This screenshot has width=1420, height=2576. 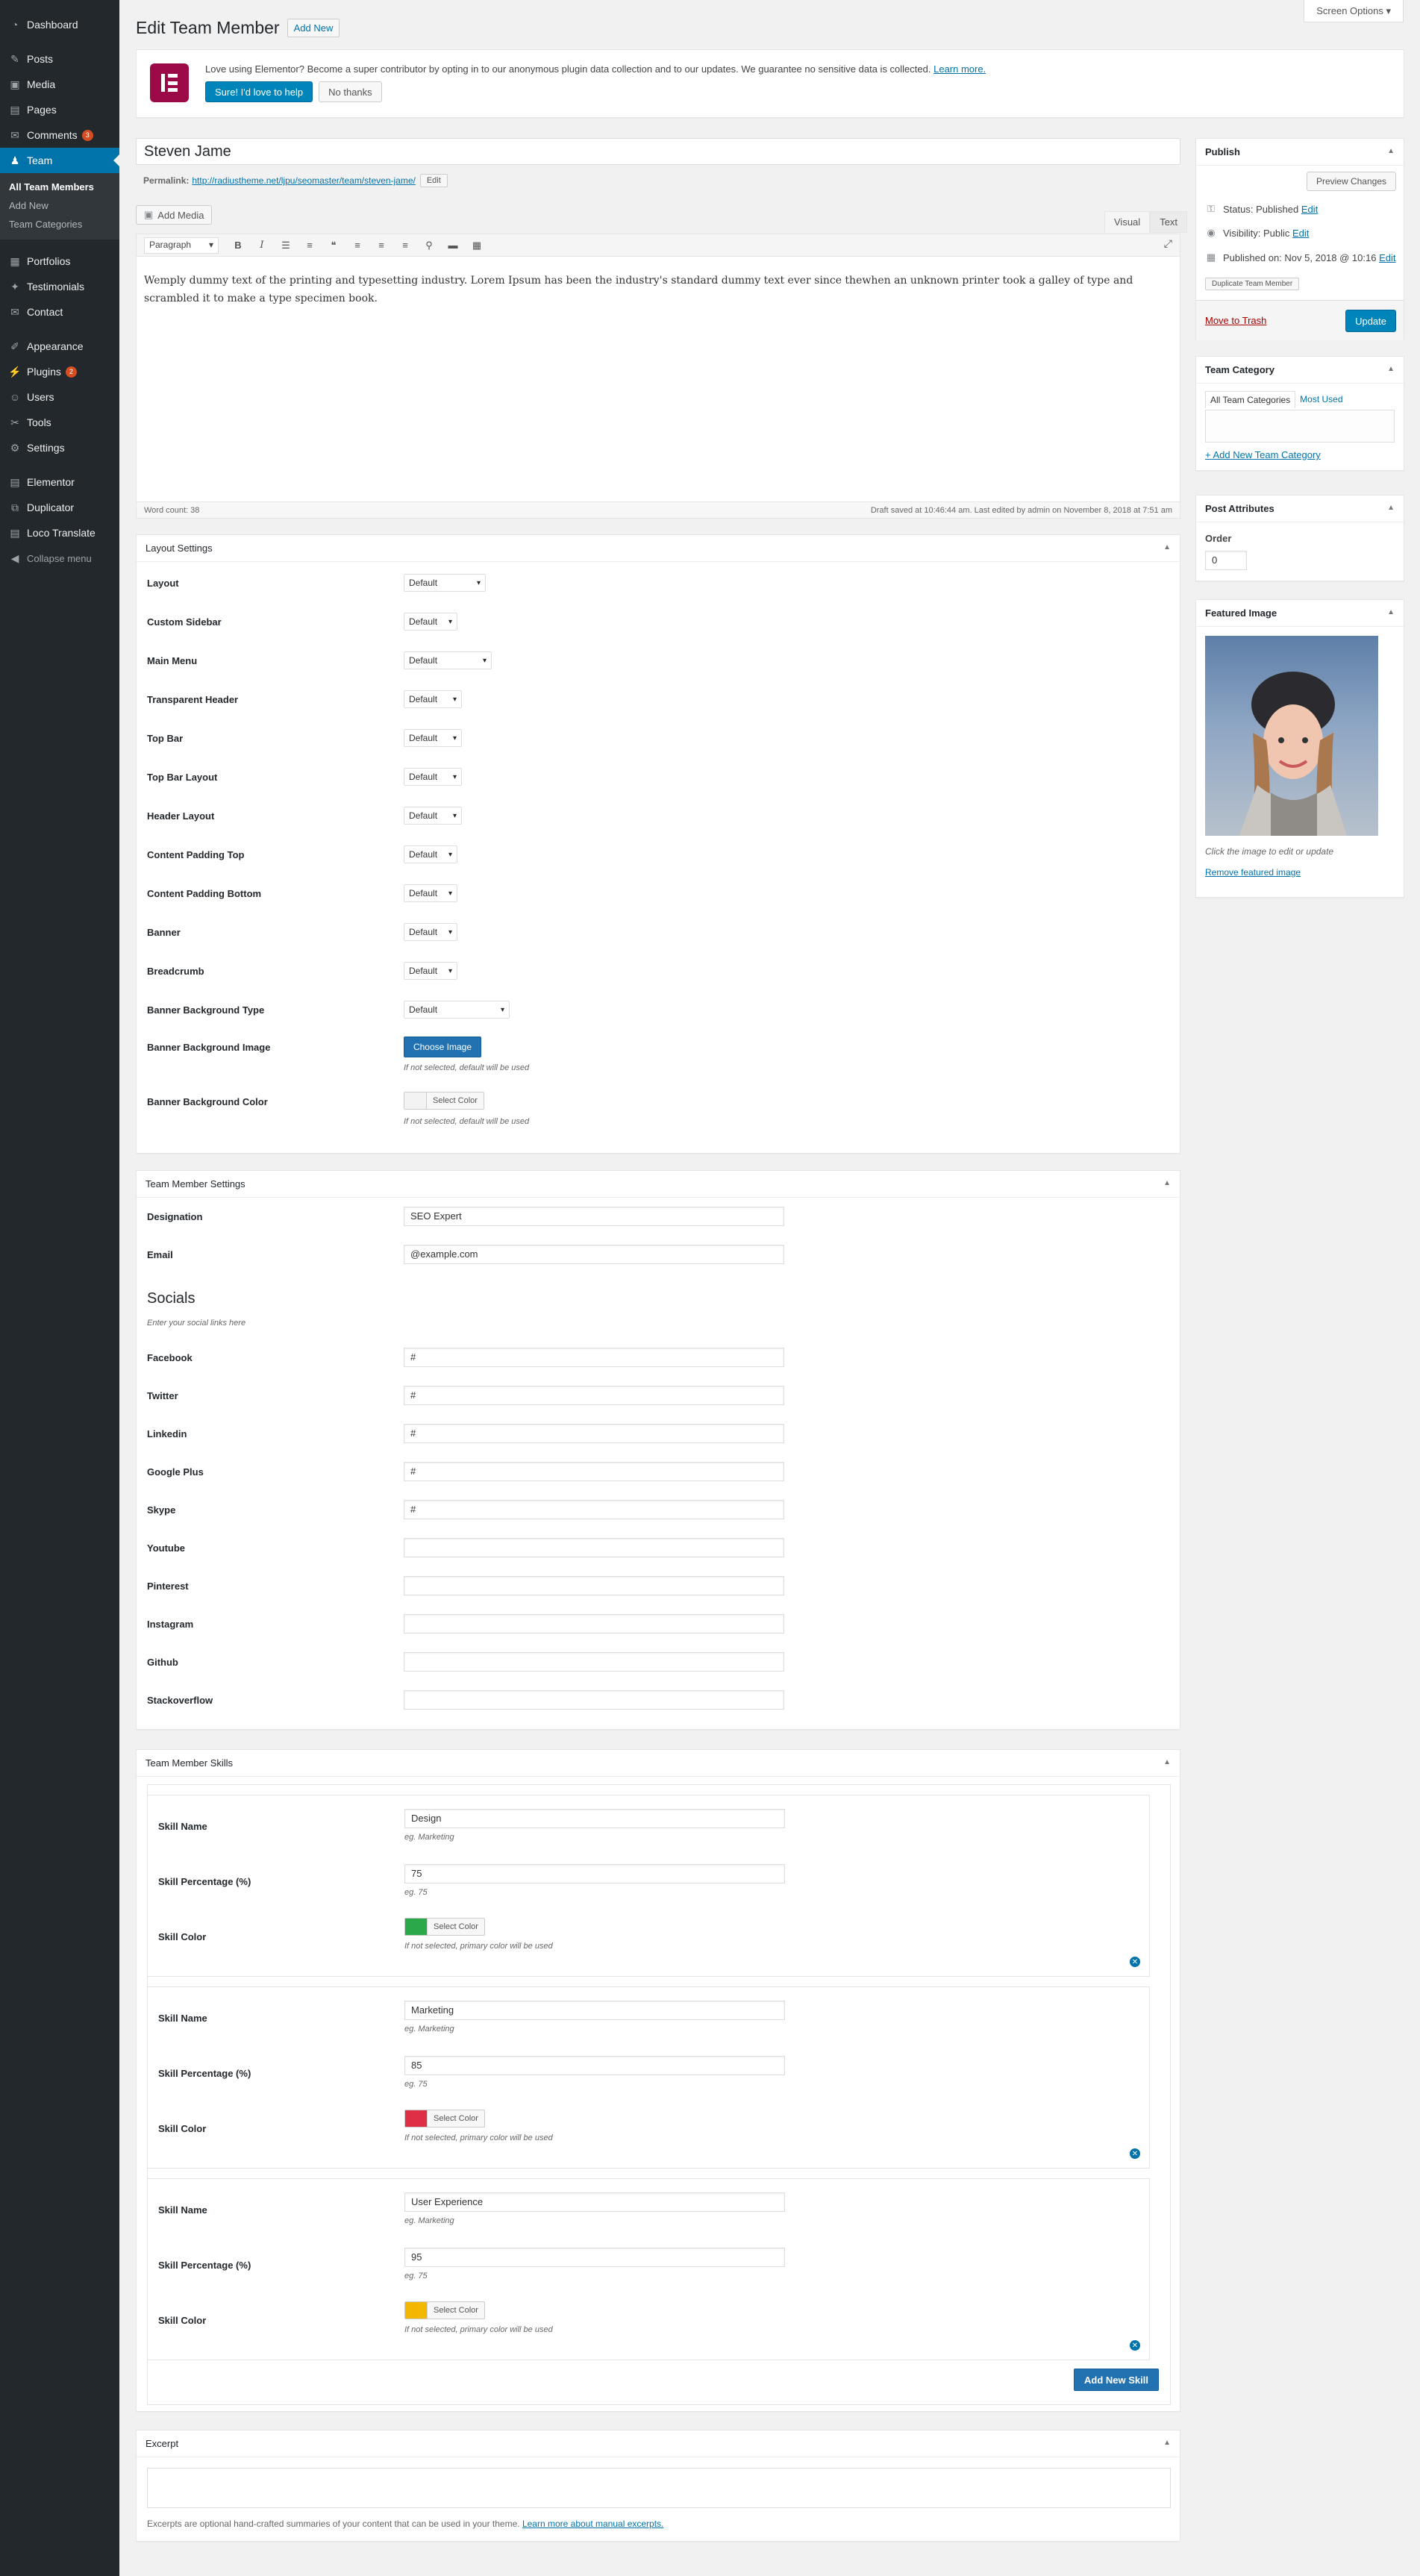 I want to click on excerpt-header: Excerpt ▲, so click(x=658, y=2443).